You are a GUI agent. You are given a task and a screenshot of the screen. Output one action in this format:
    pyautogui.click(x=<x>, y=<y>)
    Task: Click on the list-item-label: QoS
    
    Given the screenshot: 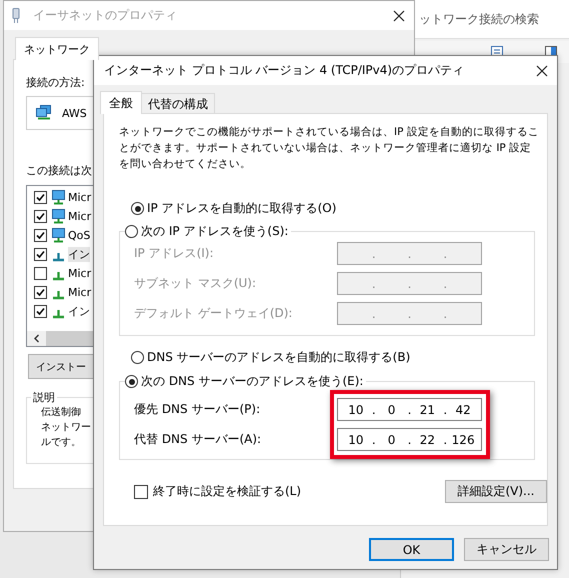 What is the action you would take?
    pyautogui.click(x=79, y=235)
    